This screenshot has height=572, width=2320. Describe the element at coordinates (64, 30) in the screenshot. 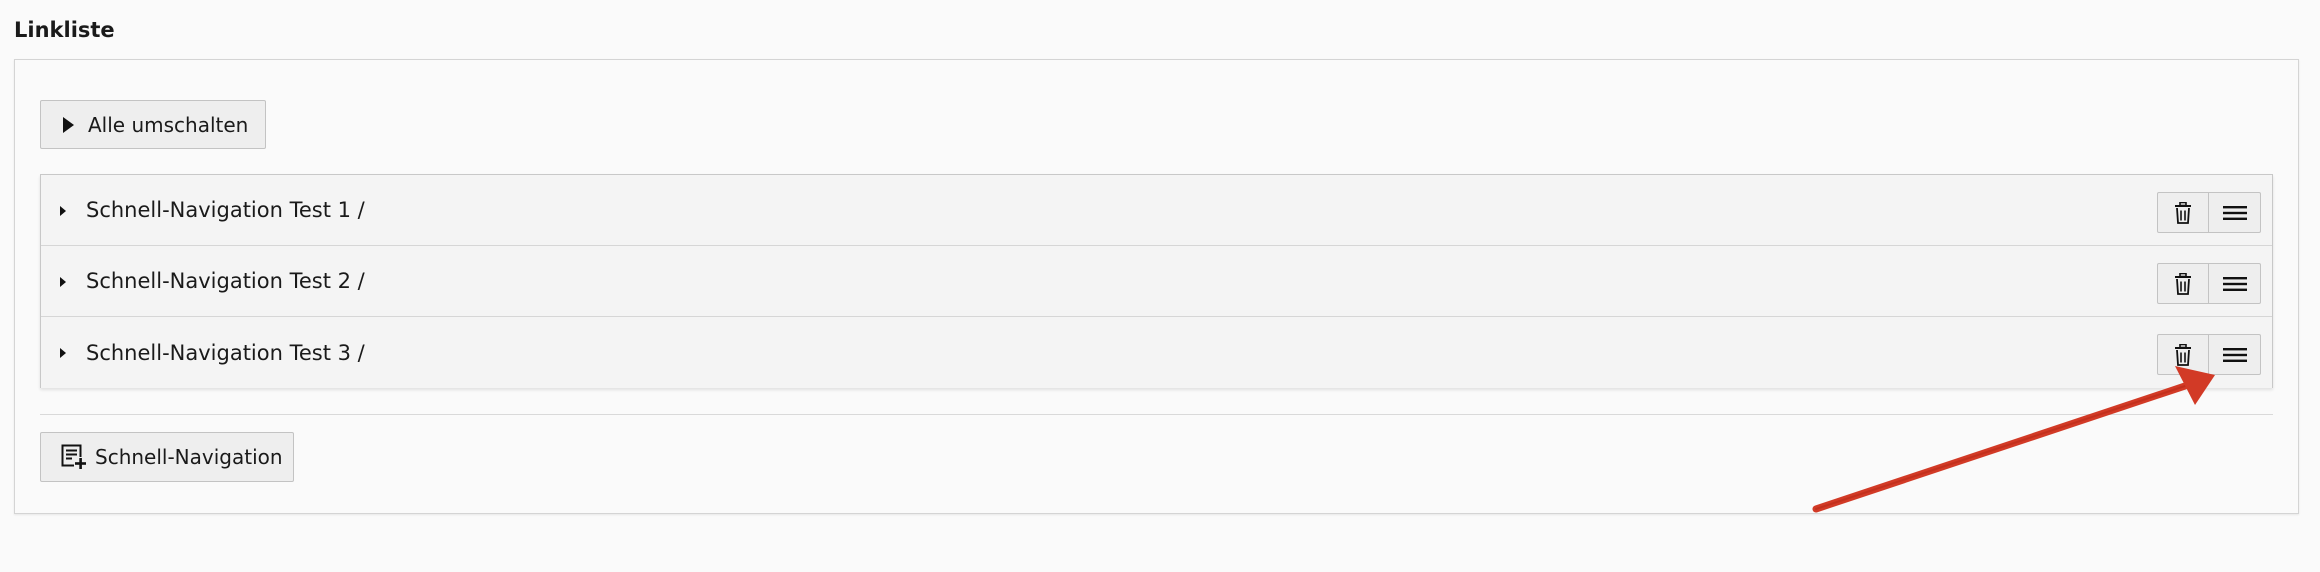

I see `section-title: Linkliste` at that location.